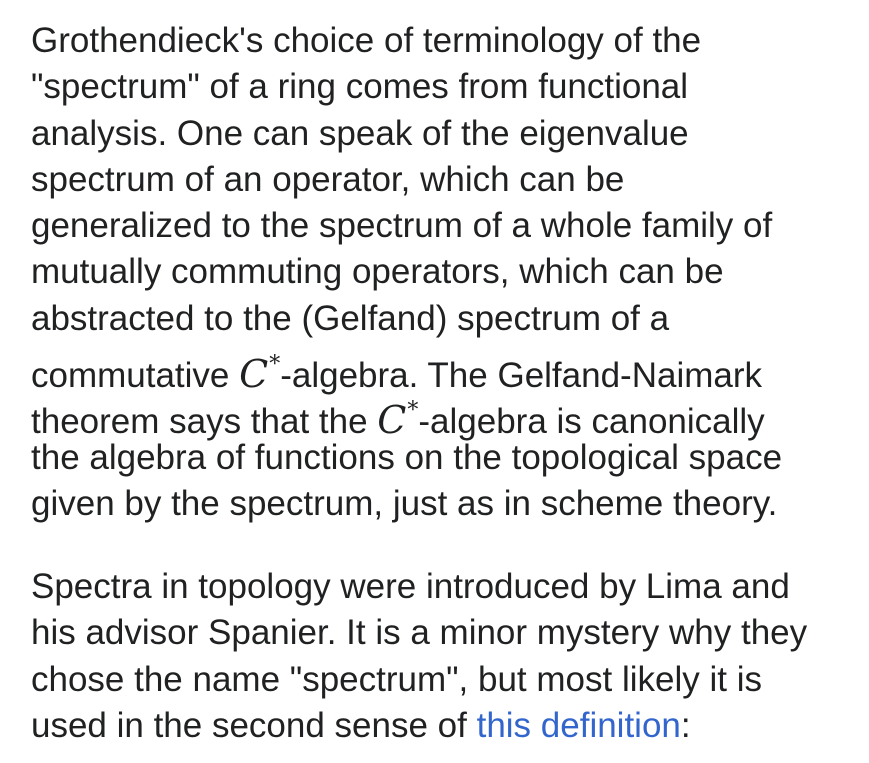 The height and width of the screenshot is (763, 869). Describe the element at coordinates (254, 725) in the screenshot. I see `text-segment: used in the second sense of` at that location.